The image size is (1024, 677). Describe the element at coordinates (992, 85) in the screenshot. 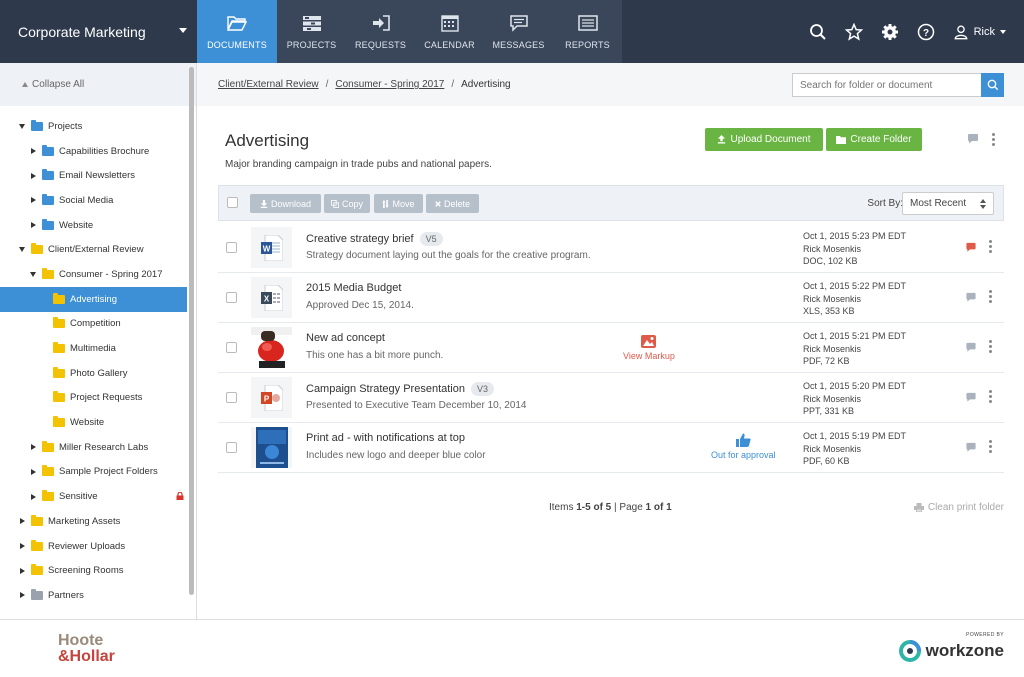

I see `search-button` at that location.